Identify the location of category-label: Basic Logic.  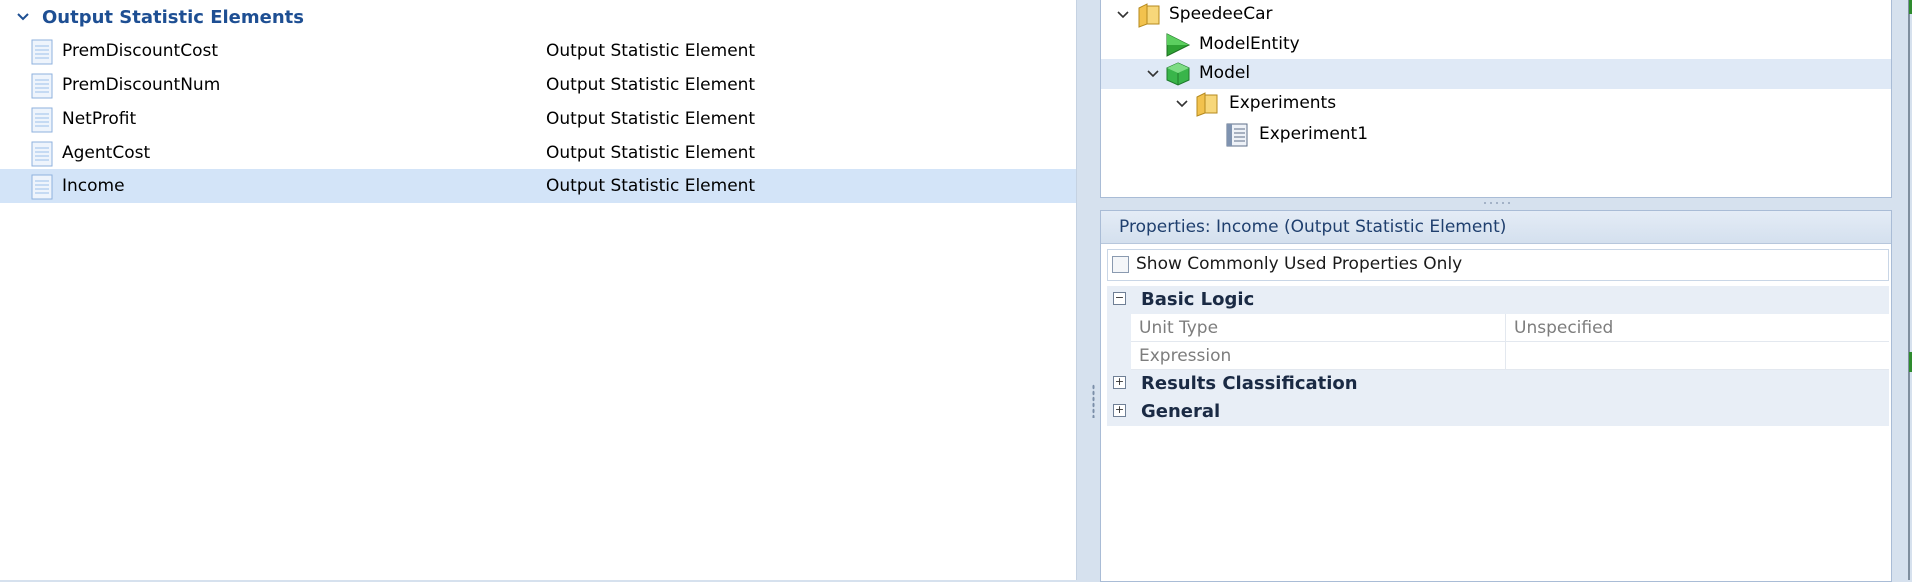
(1198, 299).